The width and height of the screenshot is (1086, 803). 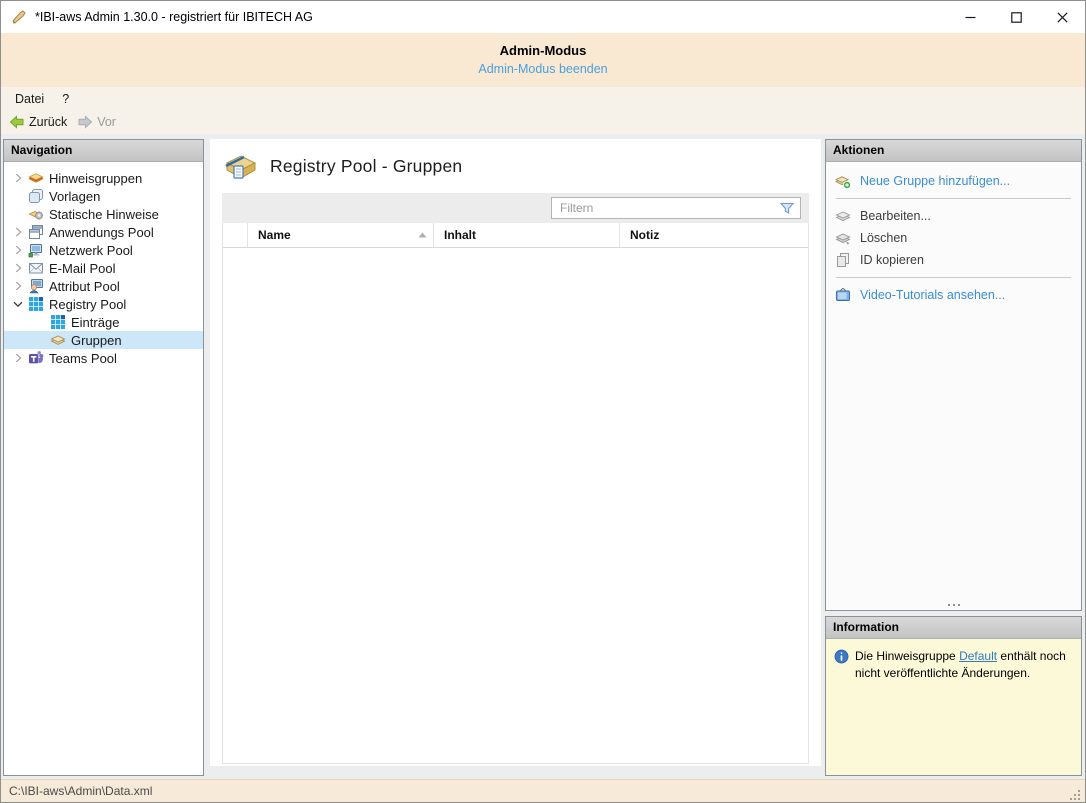 I want to click on filter-input, so click(x=665, y=208).